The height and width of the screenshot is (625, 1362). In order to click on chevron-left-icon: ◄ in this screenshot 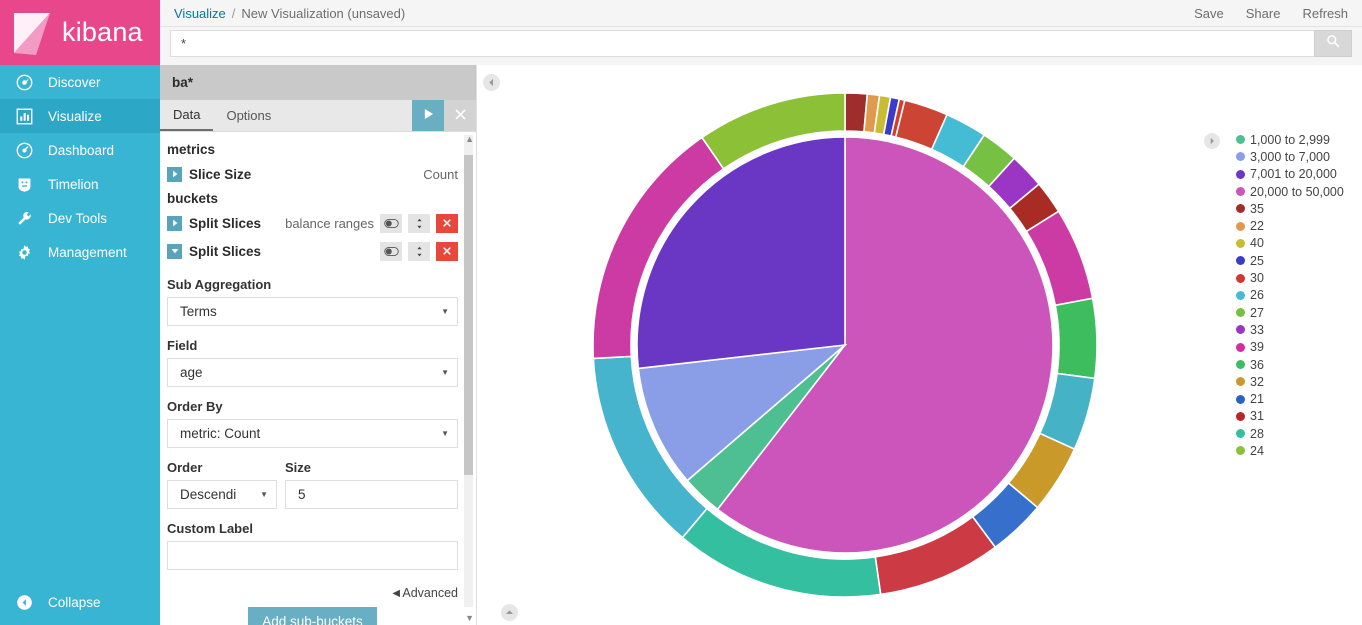, I will do `click(396, 593)`.